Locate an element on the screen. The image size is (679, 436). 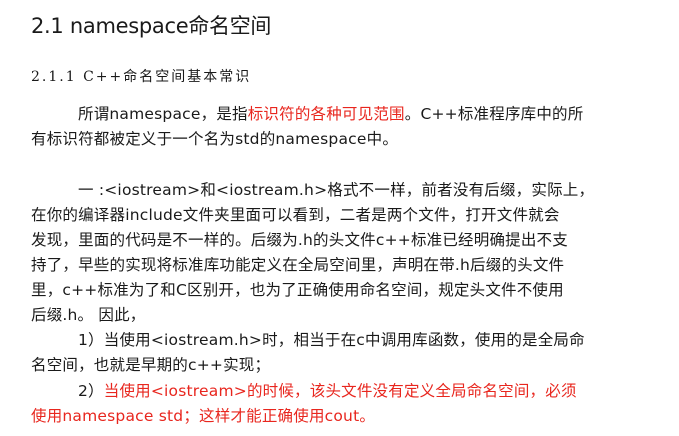
list-number: 2） is located at coordinates (91, 391).